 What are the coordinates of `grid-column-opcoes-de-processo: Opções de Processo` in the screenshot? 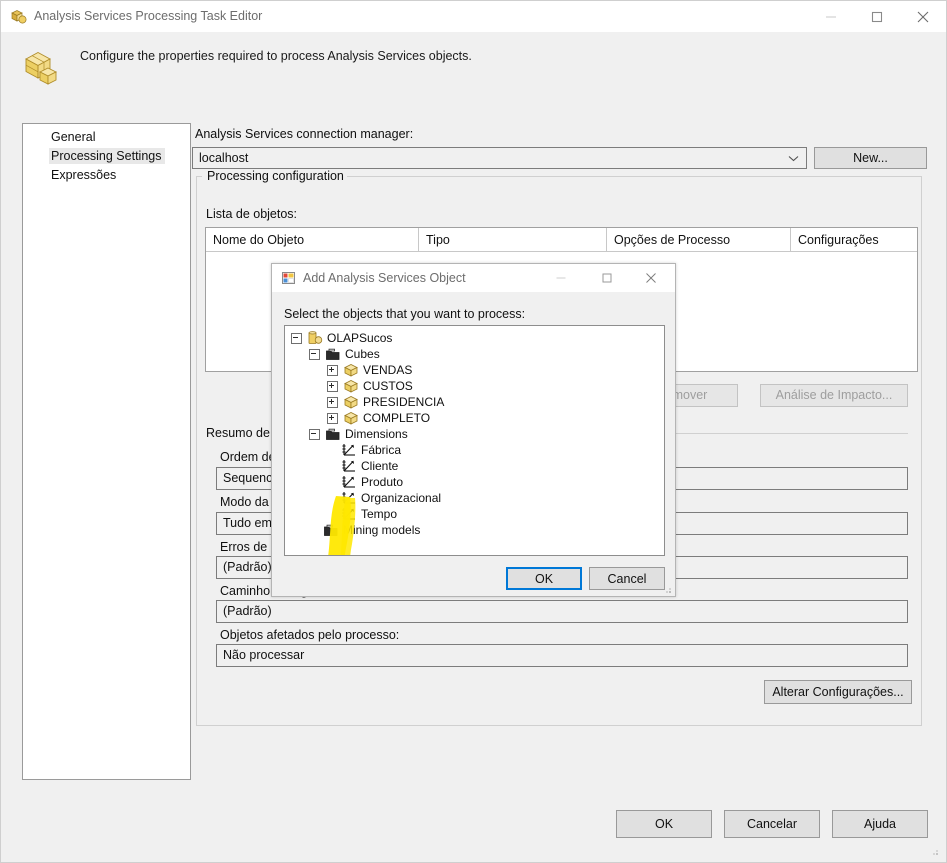 It's located at (699, 240).